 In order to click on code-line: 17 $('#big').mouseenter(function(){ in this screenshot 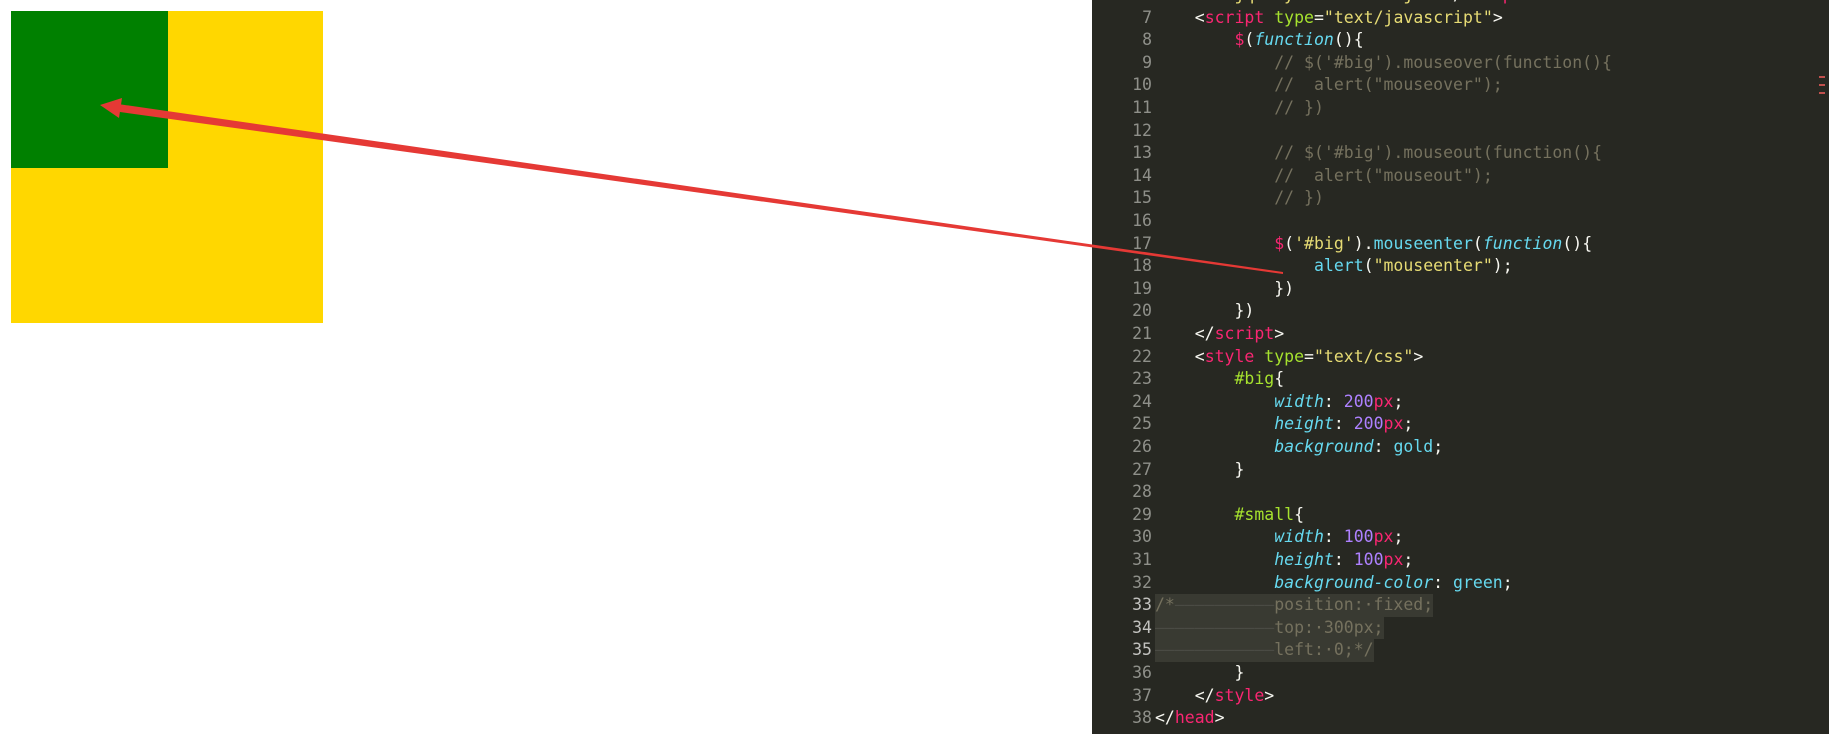, I will do `click(1460, 244)`.